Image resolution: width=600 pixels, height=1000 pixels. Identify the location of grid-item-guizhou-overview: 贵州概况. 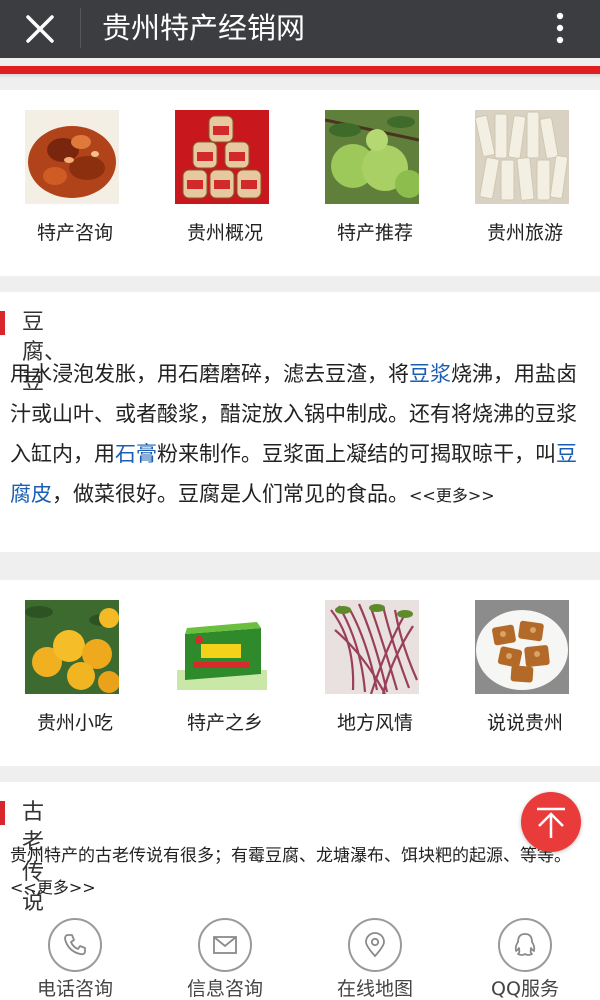
(225, 183).